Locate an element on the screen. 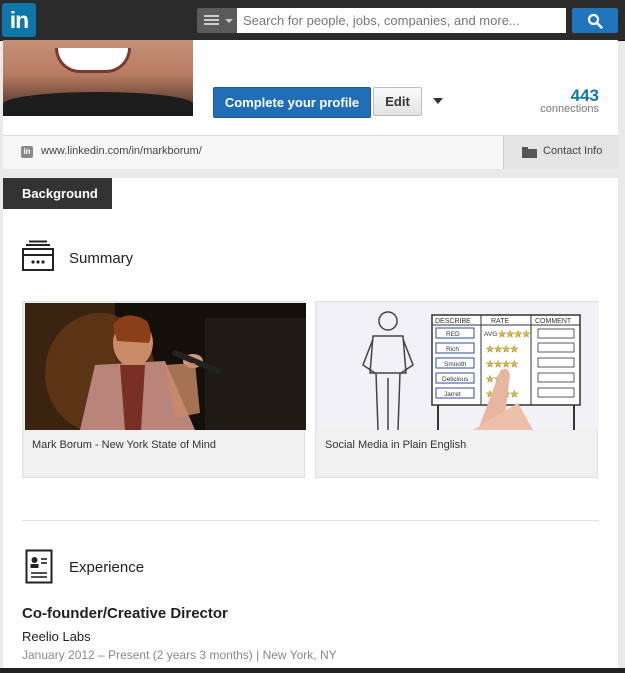  search-button is located at coordinates (595, 20).